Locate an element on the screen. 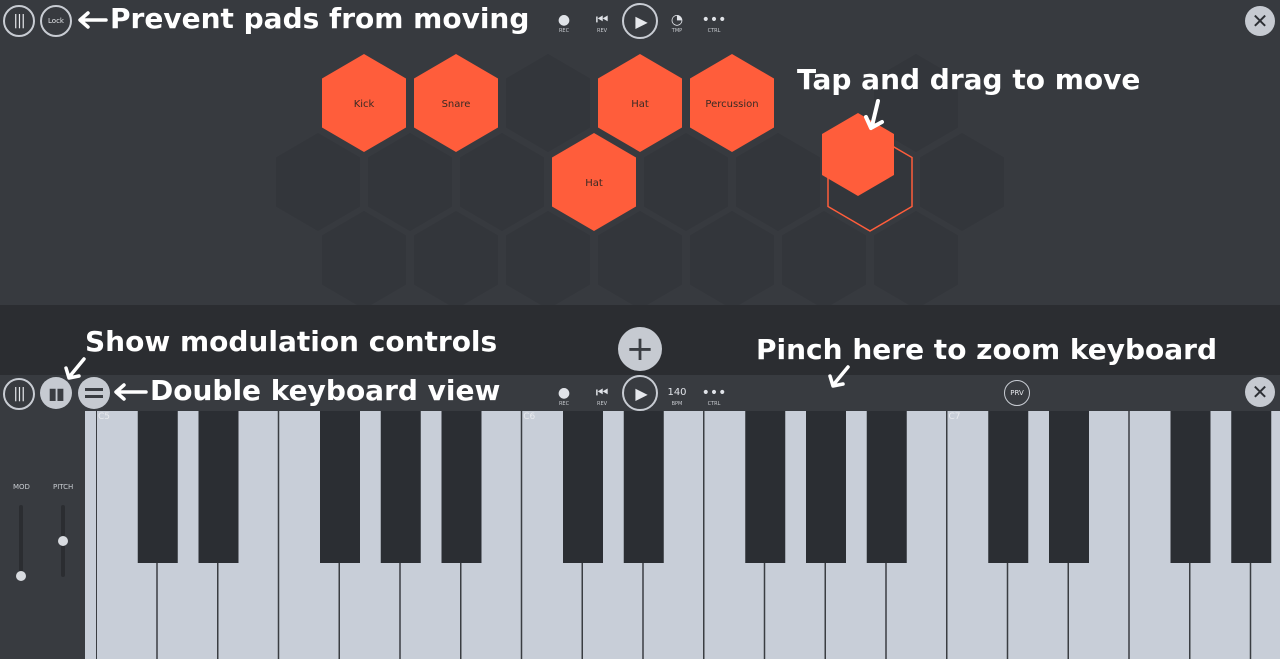 The height and width of the screenshot is (659, 1280). record-button: ● REC is located at coordinates (564, 396).